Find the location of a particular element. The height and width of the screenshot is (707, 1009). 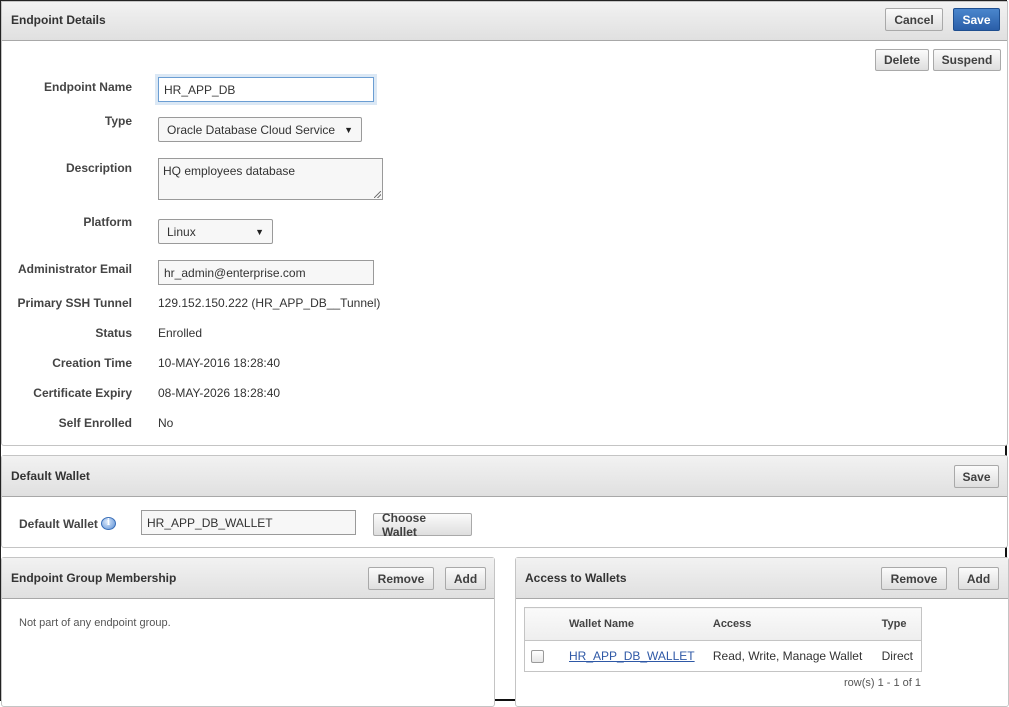

platform-select-value: Linux is located at coordinates (181, 231).